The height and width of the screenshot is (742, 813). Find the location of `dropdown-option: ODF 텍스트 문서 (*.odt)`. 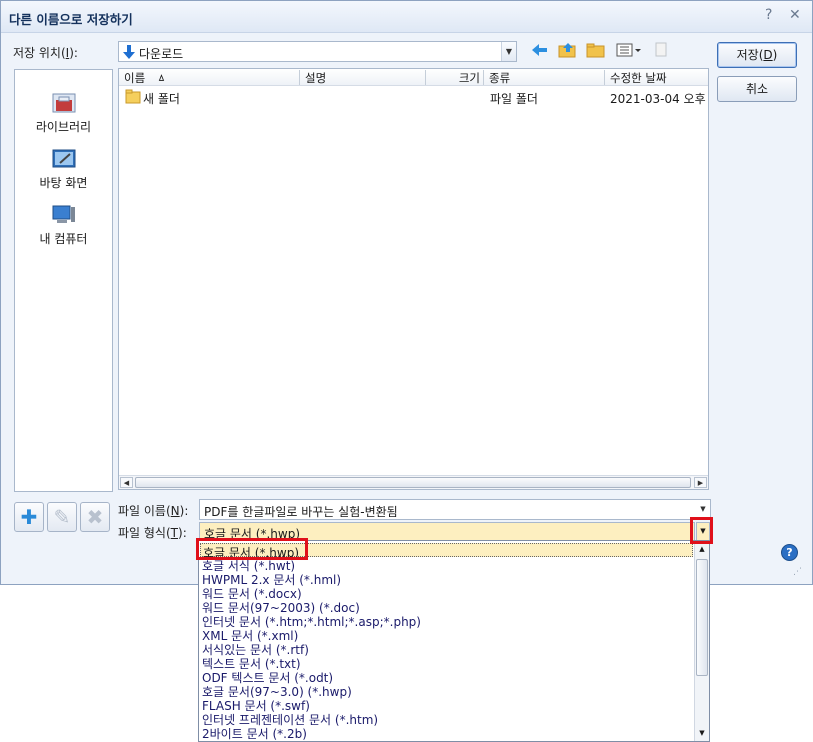

dropdown-option: ODF 텍스트 문서 (*.odt) is located at coordinates (267, 677).